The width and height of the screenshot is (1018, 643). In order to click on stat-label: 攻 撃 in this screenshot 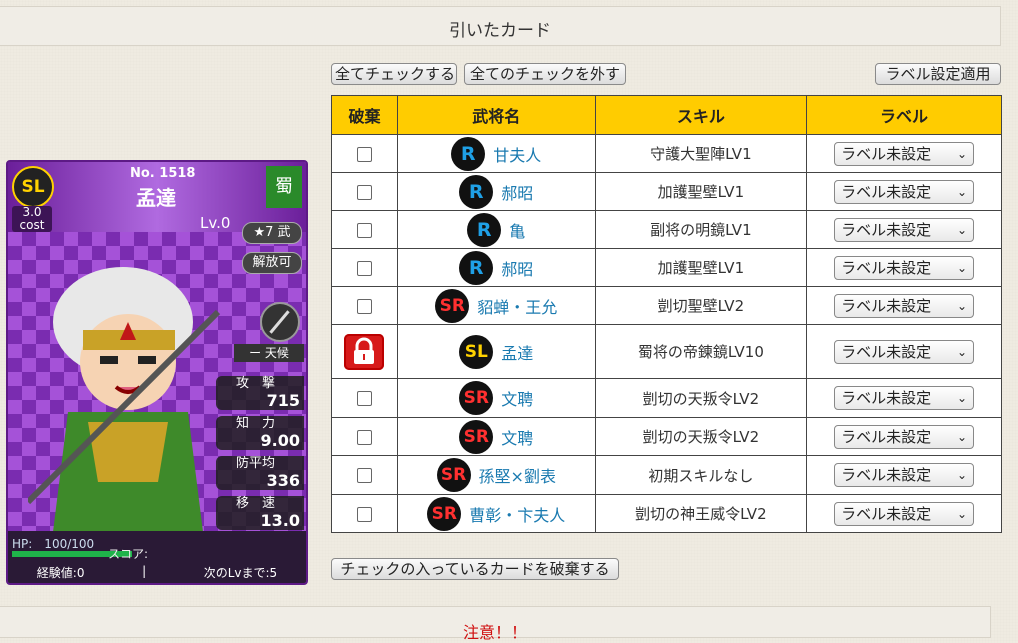, I will do `click(256, 383)`.